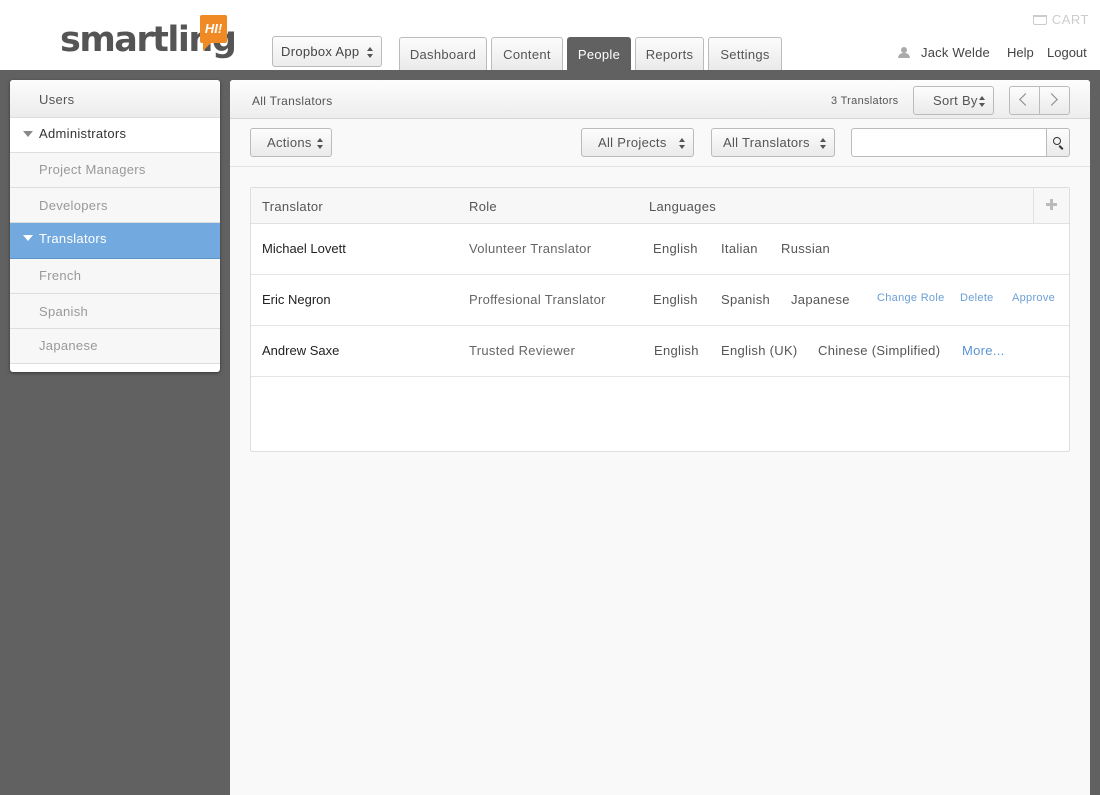 This screenshot has height=795, width=1100. What do you see at coordinates (115, 170) in the screenshot?
I see `sidebar-item-project-managers: Project Managers` at bounding box center [115, 170].